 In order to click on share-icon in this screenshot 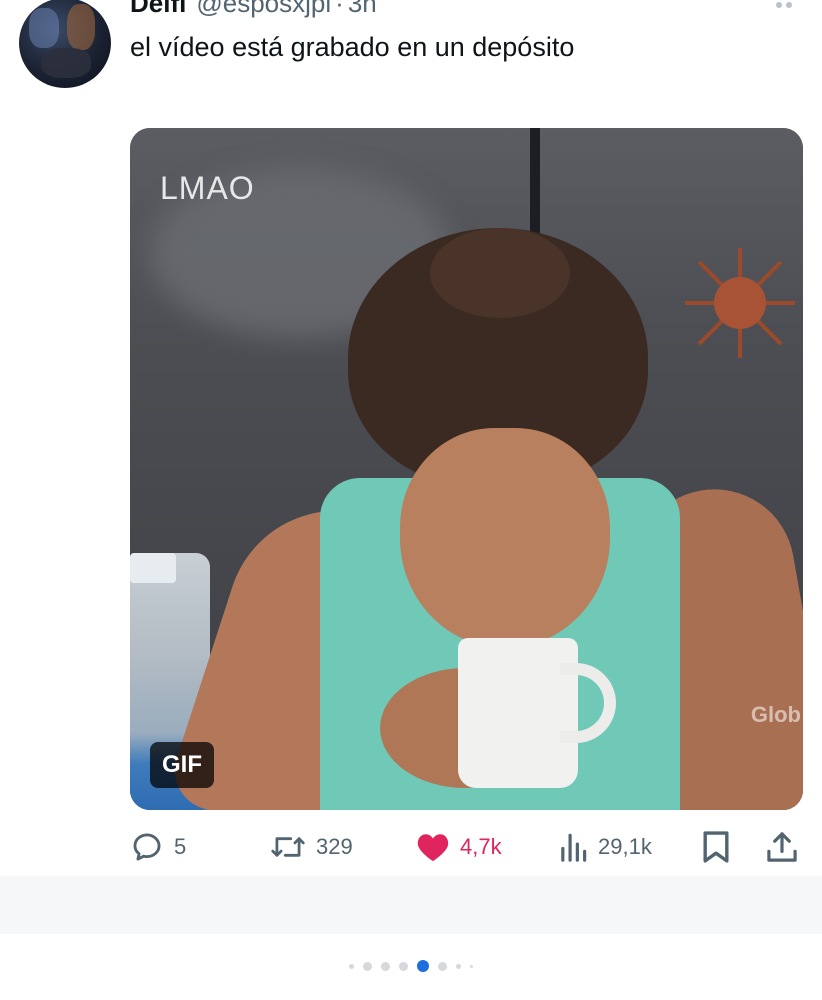, I will do `click(782, 847)`.